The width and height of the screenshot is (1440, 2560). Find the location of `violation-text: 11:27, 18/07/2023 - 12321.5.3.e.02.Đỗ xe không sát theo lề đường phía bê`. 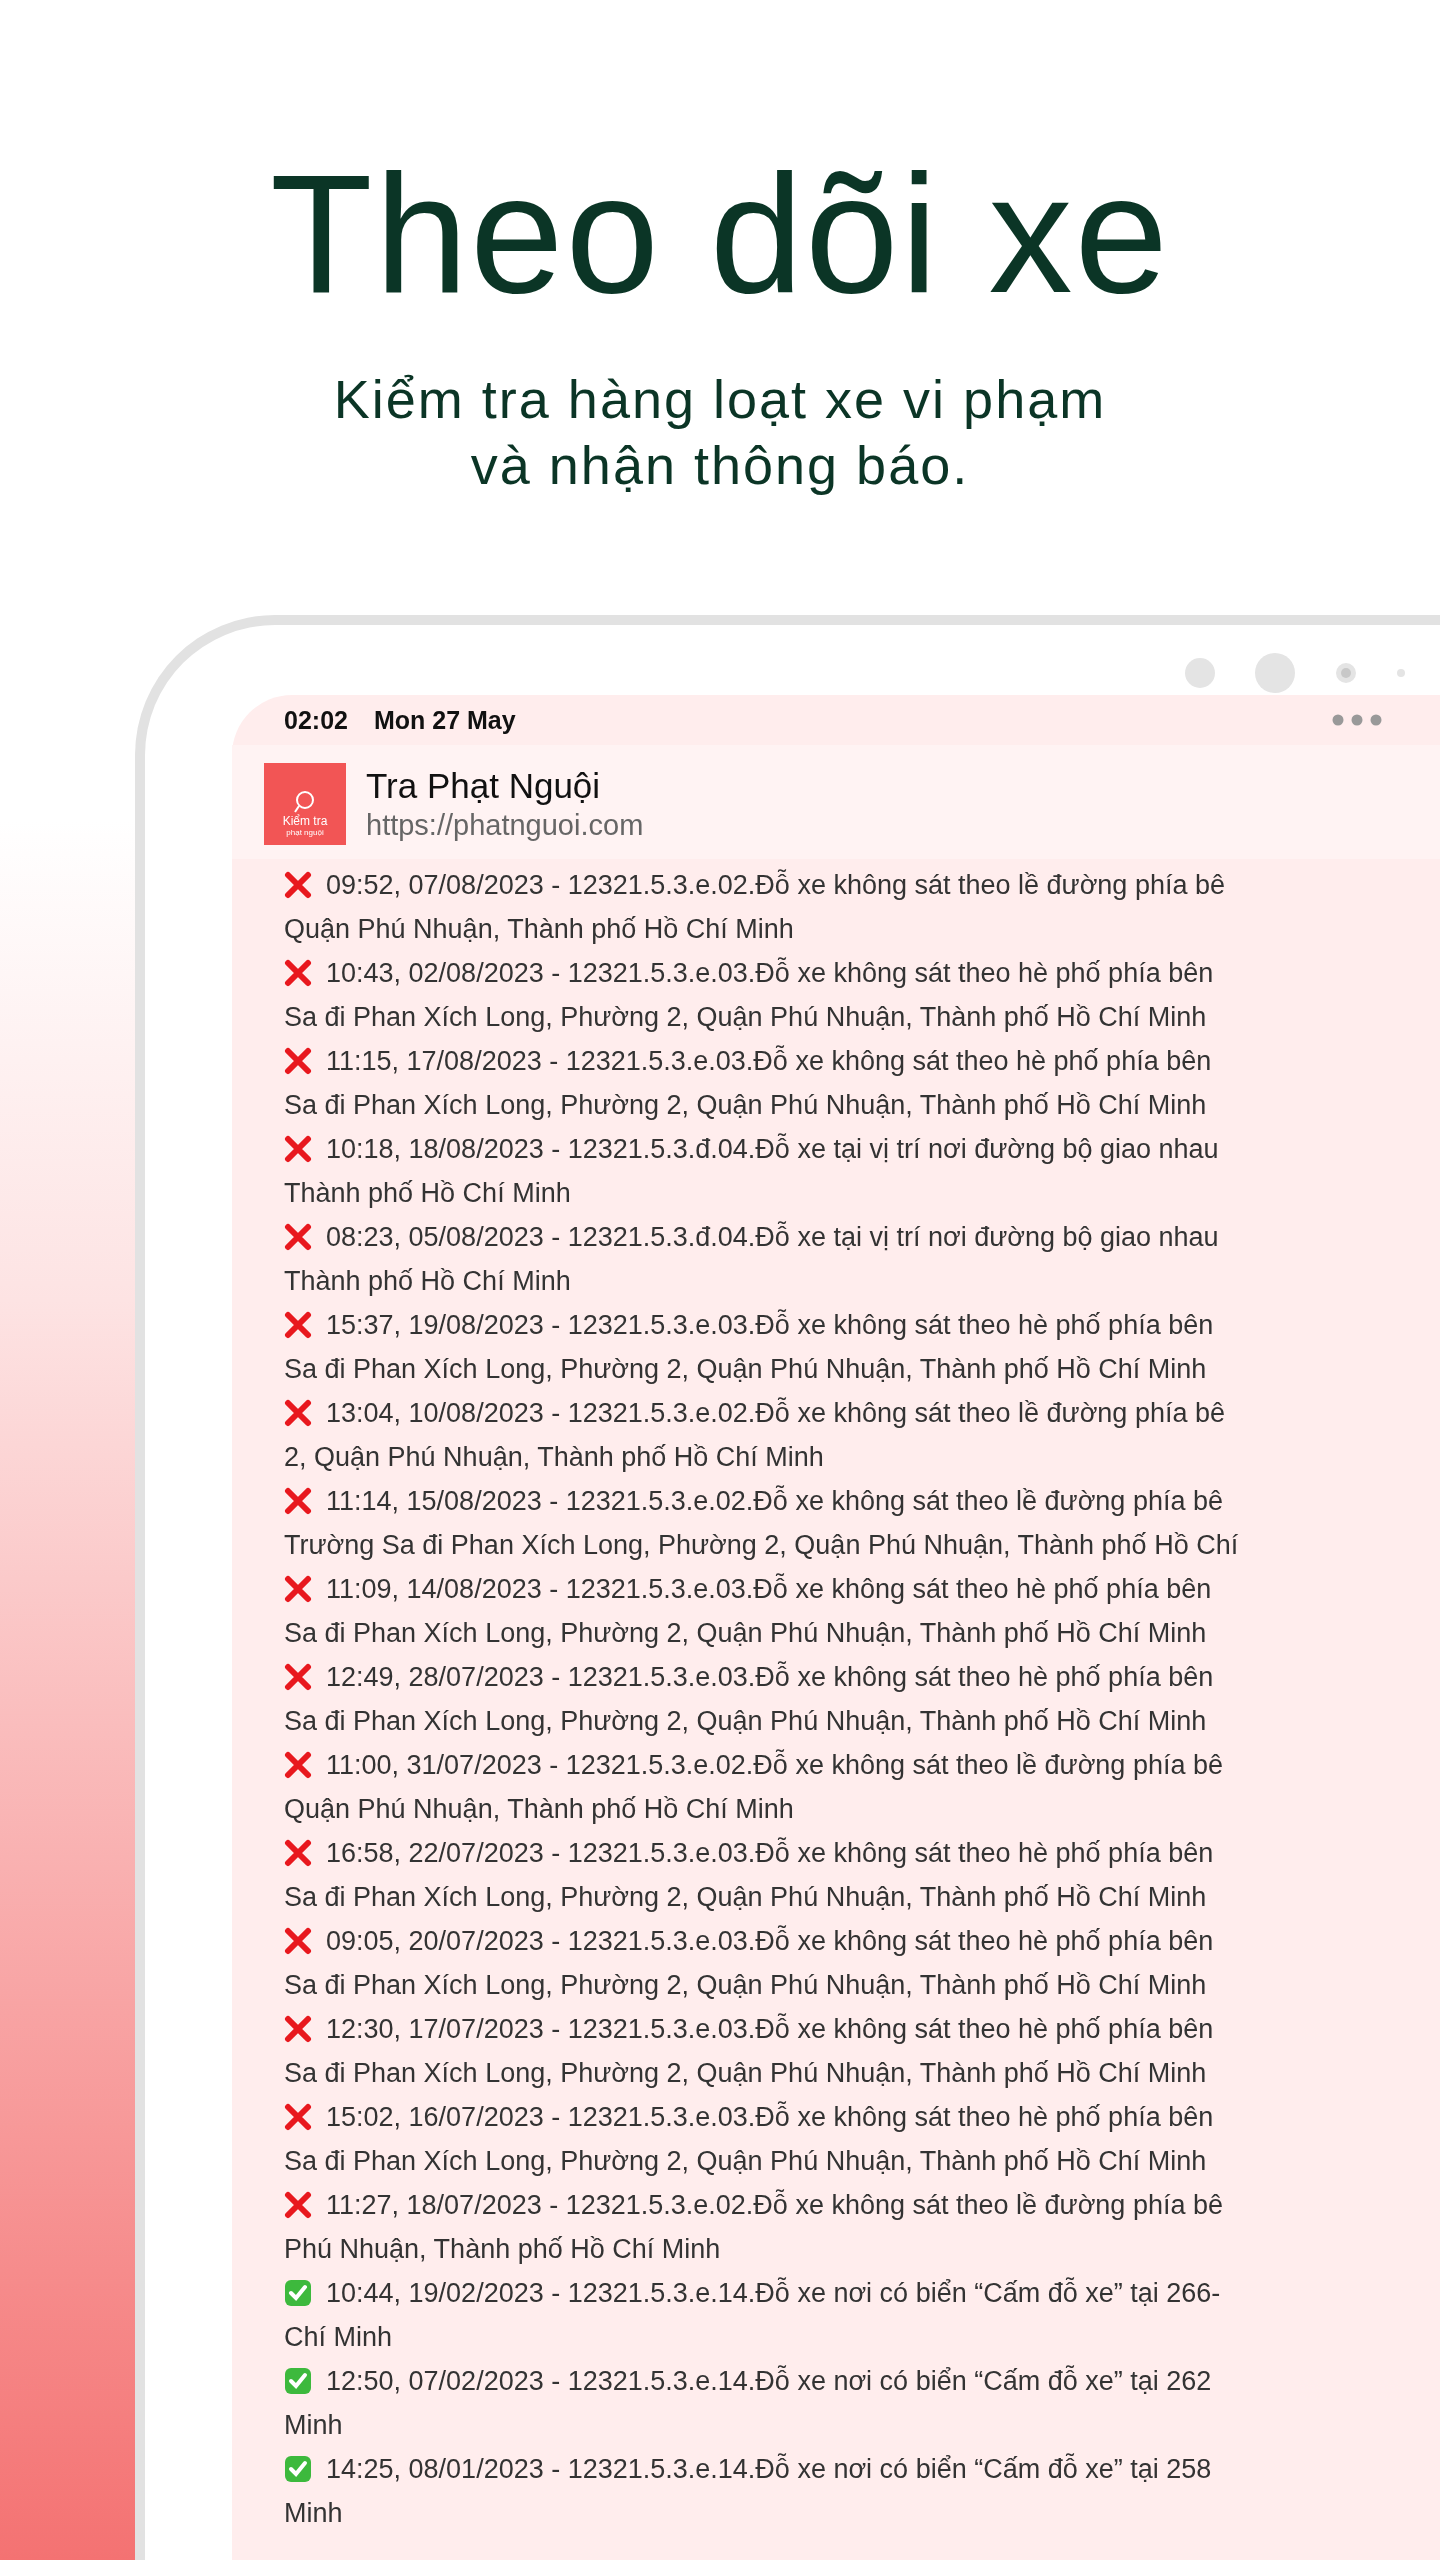

violation-text: 11:27, 18/07/2023 - 12321.5.3.e.02.Đỗ xe không sát theo lề đường phía bê is located at coordinates (774, 2205).